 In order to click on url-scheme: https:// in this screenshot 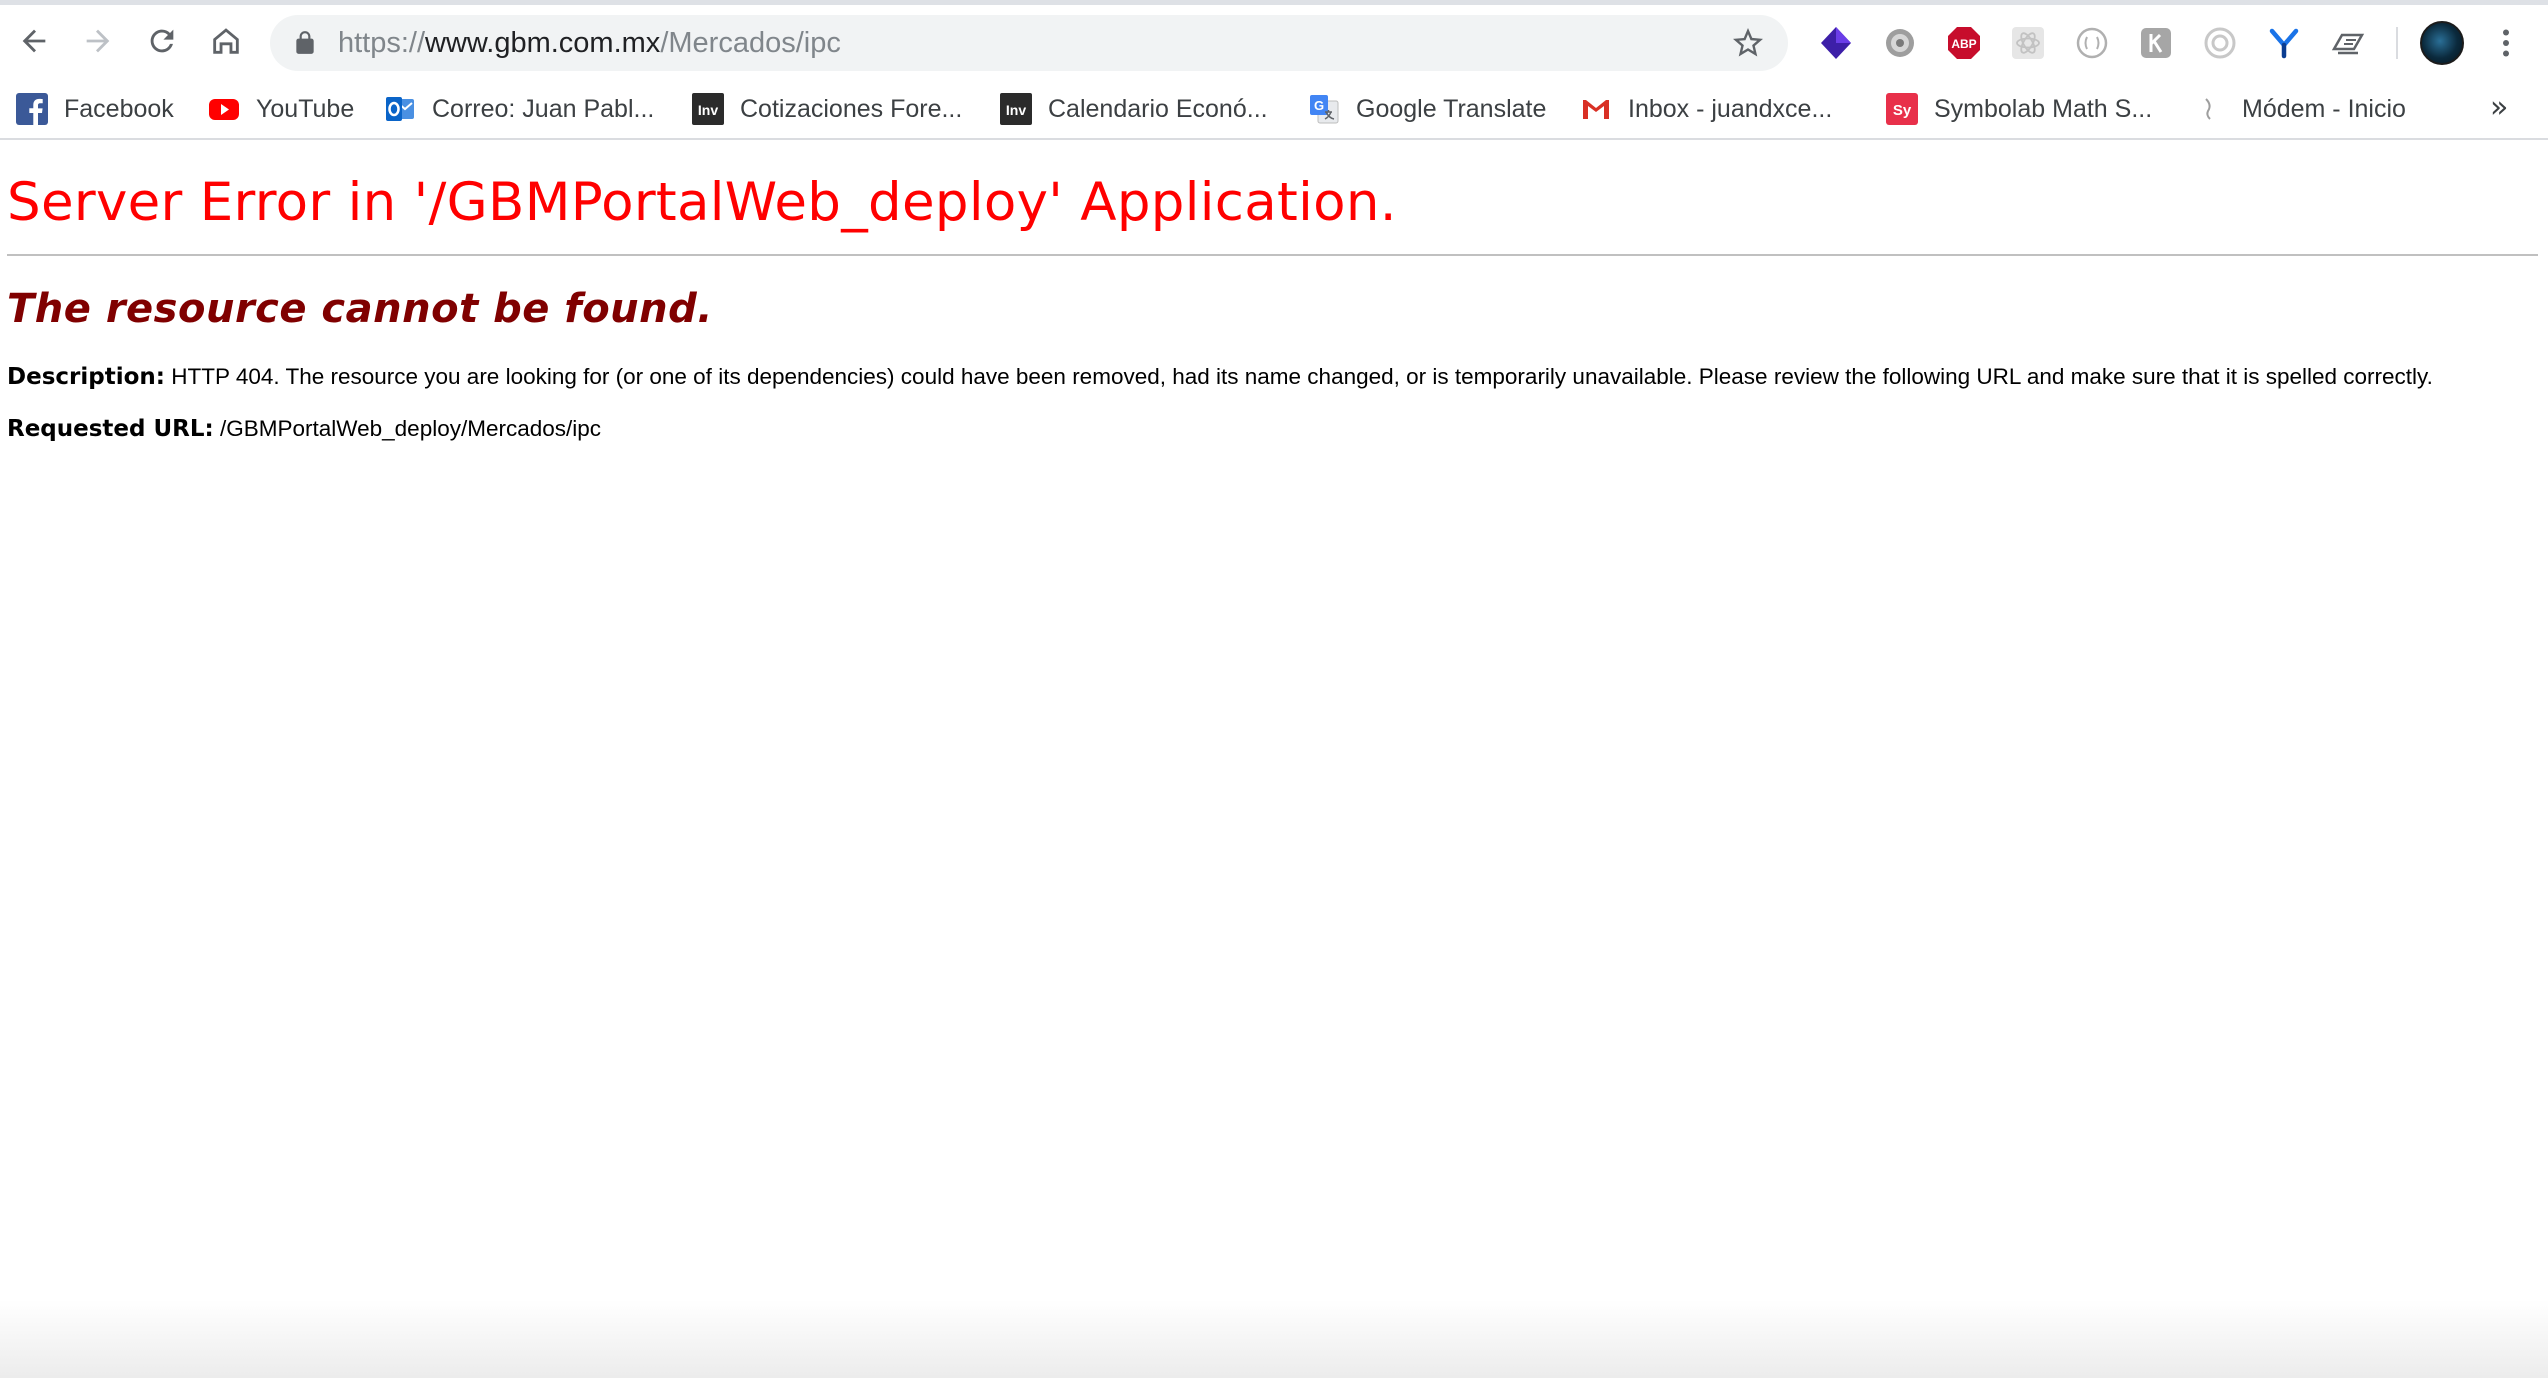, I will do `click(382, 43)`.